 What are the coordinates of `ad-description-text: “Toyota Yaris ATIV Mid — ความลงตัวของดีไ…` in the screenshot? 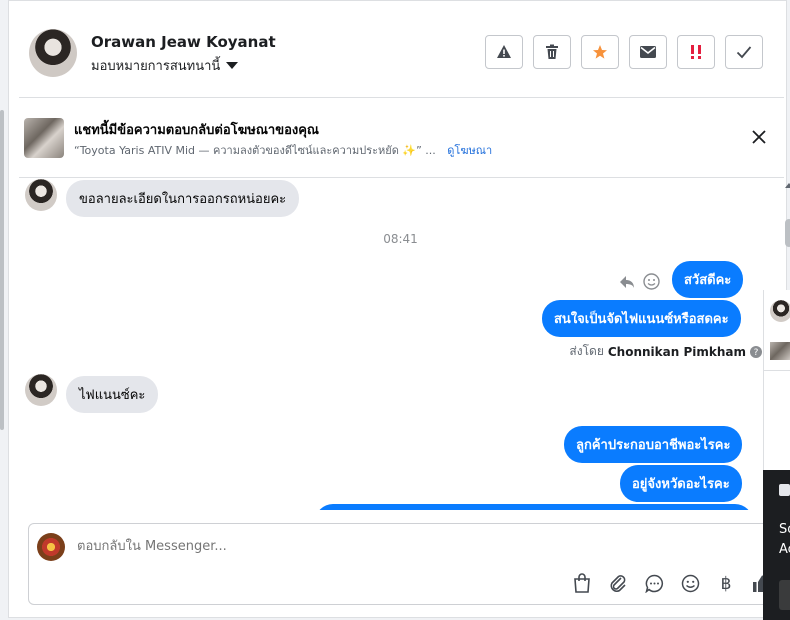 It's located at (255, 150).